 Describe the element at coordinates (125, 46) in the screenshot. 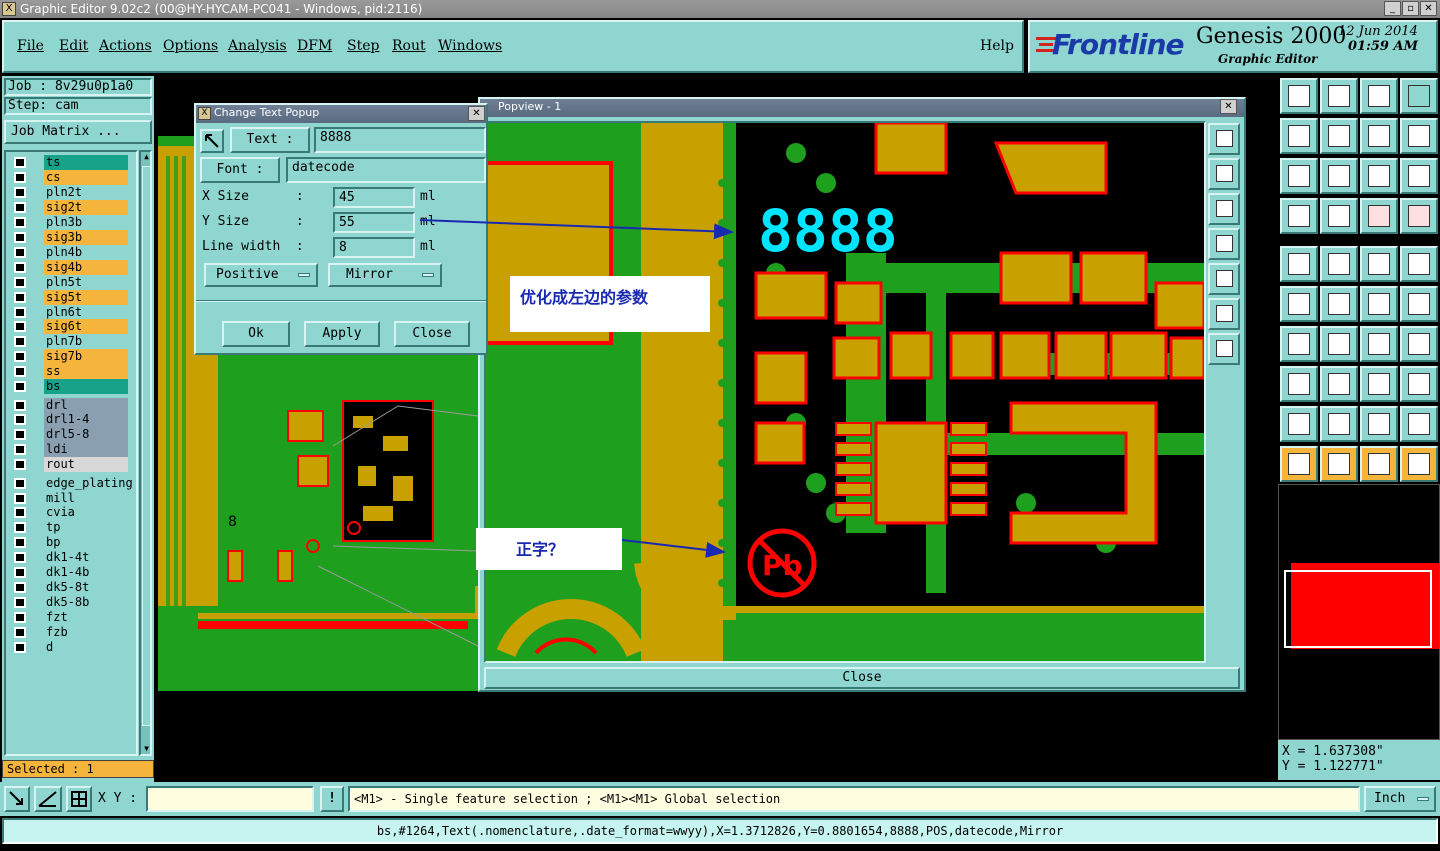

I see `menu-actions: Actions` at that location.